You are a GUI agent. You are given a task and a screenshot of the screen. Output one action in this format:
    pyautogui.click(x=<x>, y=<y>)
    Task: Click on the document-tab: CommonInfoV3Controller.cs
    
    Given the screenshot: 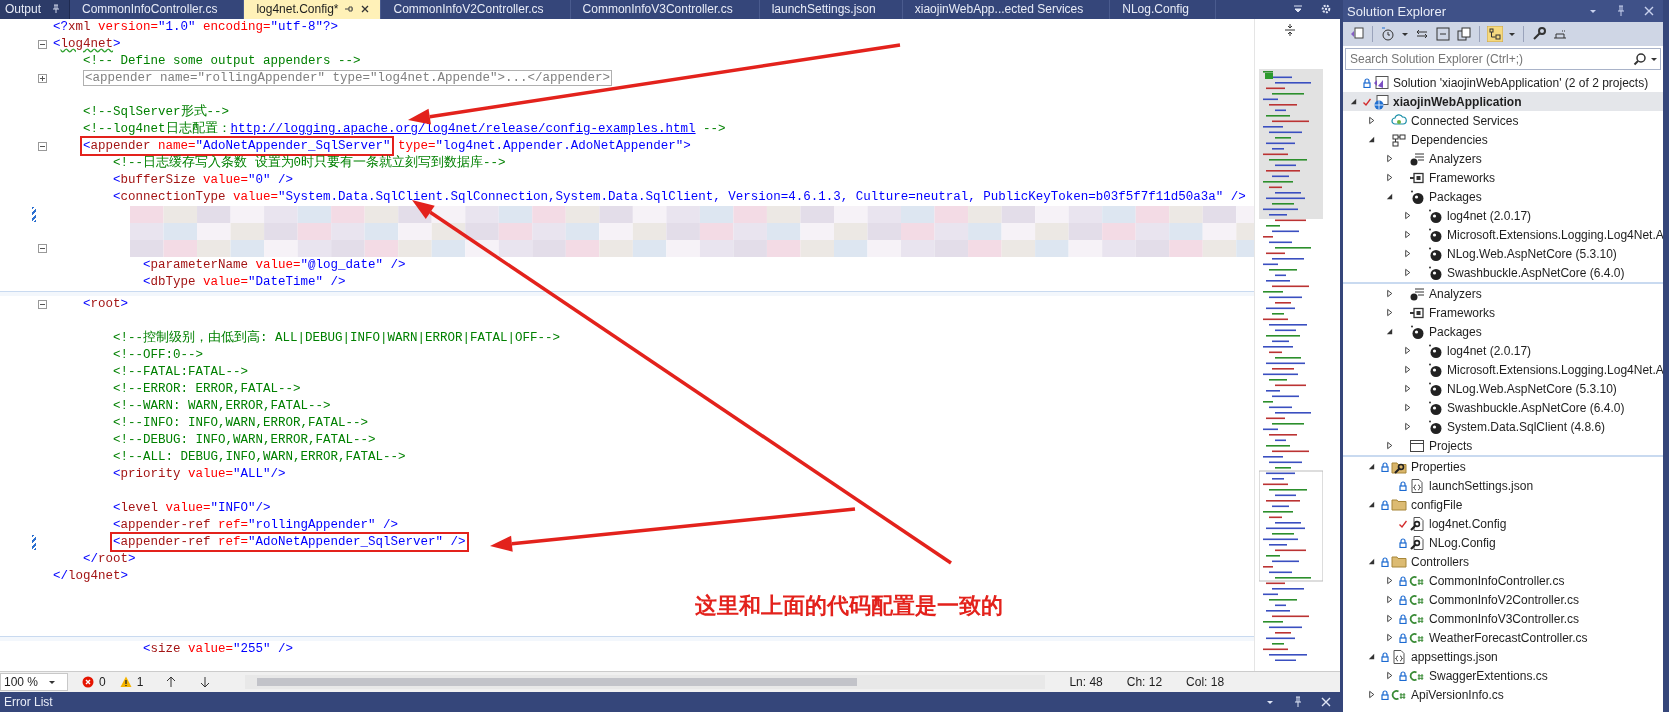 What is the action you would take?
    pyautogui.click(x=665, y=9)
    